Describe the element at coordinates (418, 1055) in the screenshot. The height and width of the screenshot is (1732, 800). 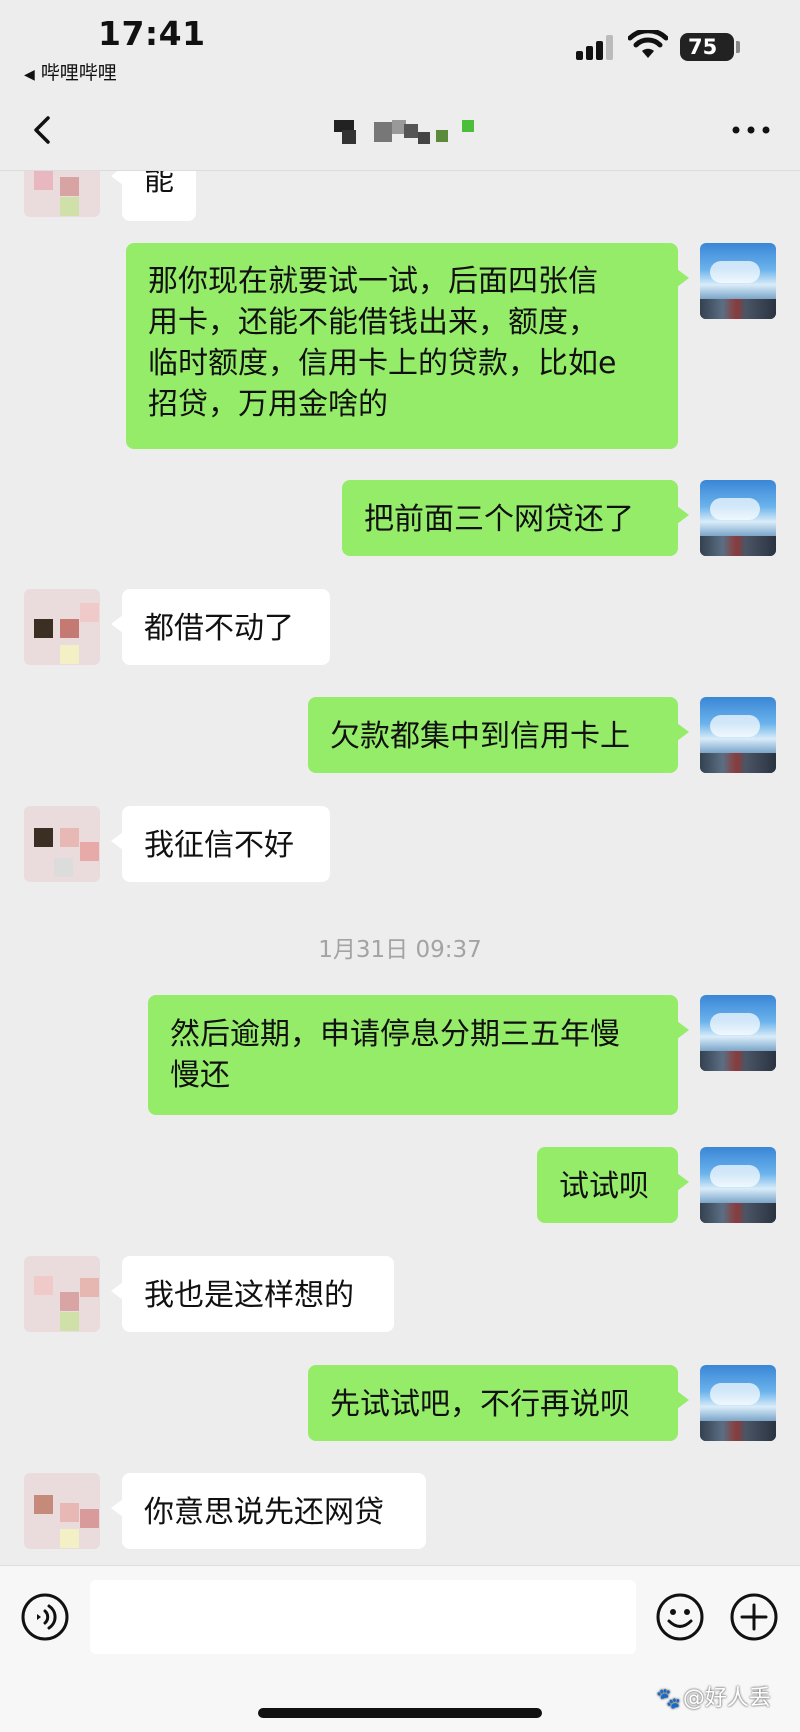
I see `message-bubble-sent: 然后逾期，申请停息分期三五年慢 慢还` at that location.